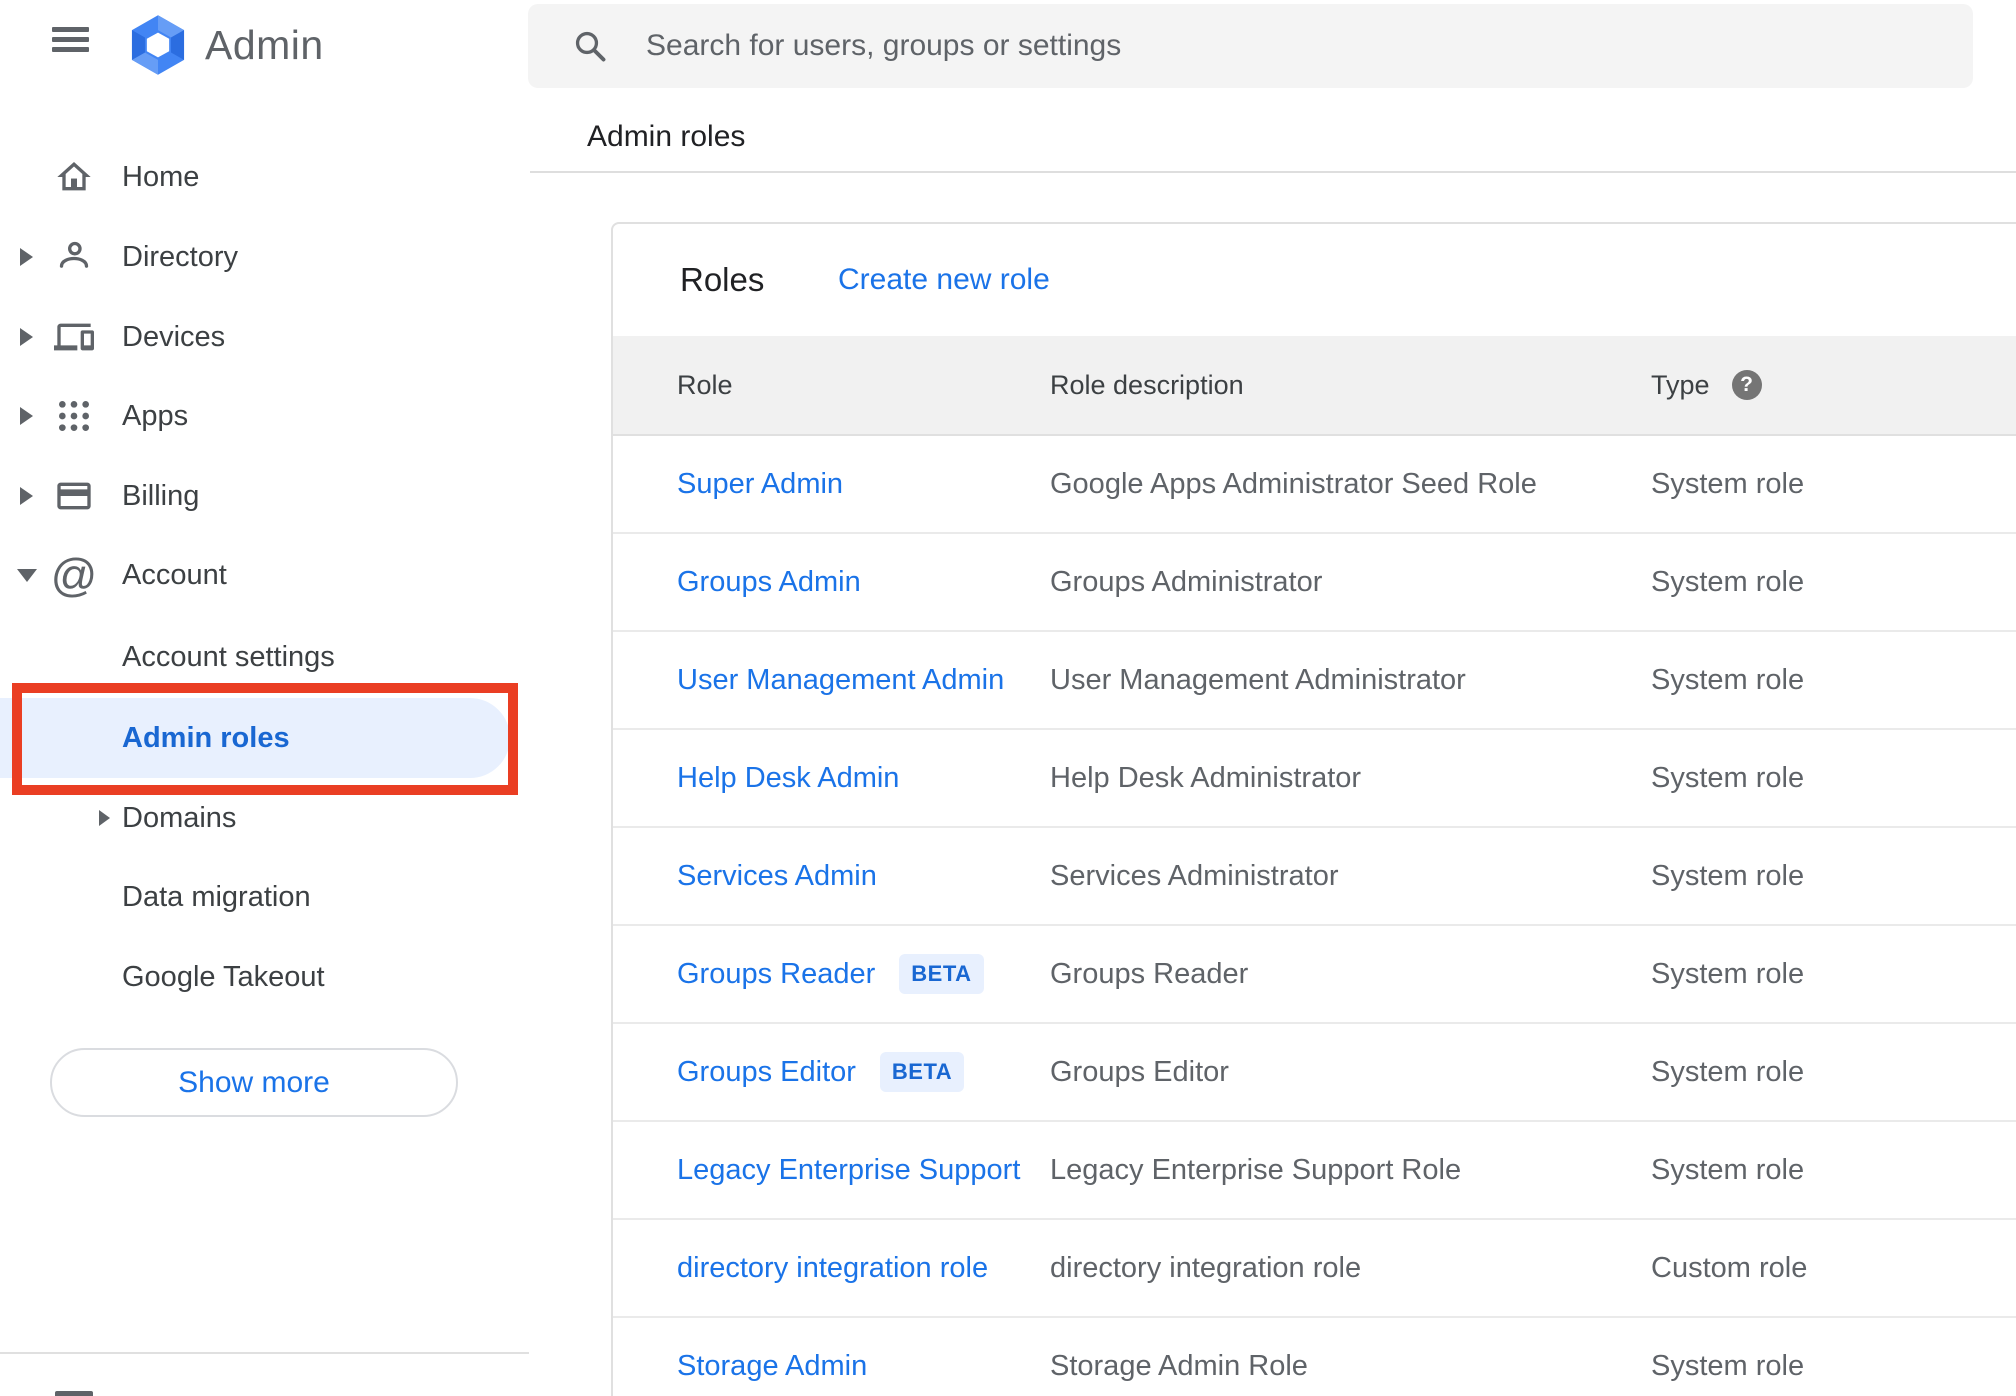 The width and height of the screenshot is (2016, 1396). I want to click on role-link: directory integration role, so click(832, 1268).